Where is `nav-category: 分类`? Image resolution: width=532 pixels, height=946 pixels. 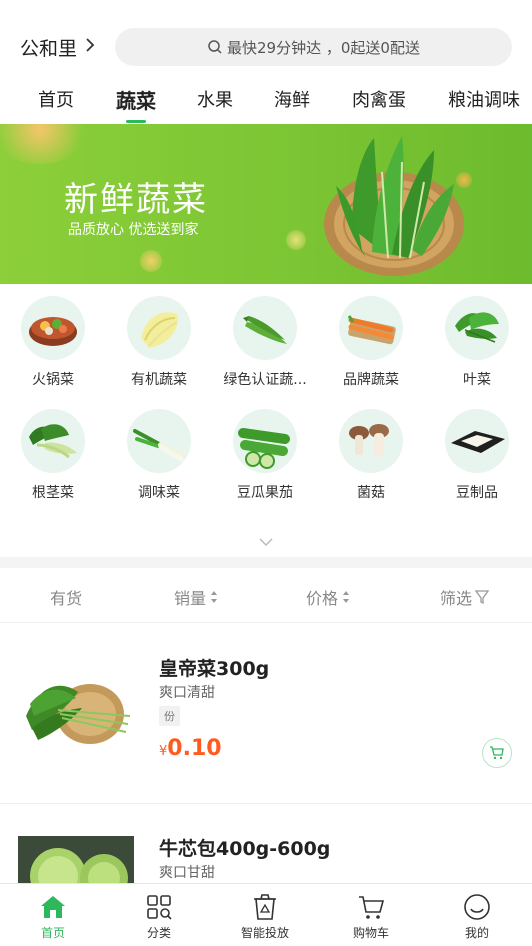
nav-category: 分类 is located at coordinates (159, 916).